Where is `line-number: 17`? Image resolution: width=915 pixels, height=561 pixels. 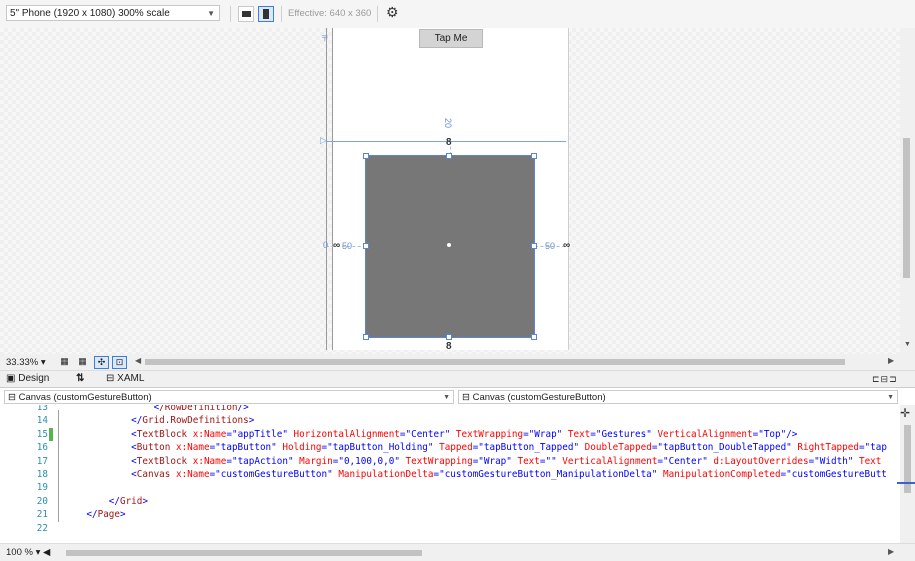 line-number: 17 is located at coordinates (42, 461).